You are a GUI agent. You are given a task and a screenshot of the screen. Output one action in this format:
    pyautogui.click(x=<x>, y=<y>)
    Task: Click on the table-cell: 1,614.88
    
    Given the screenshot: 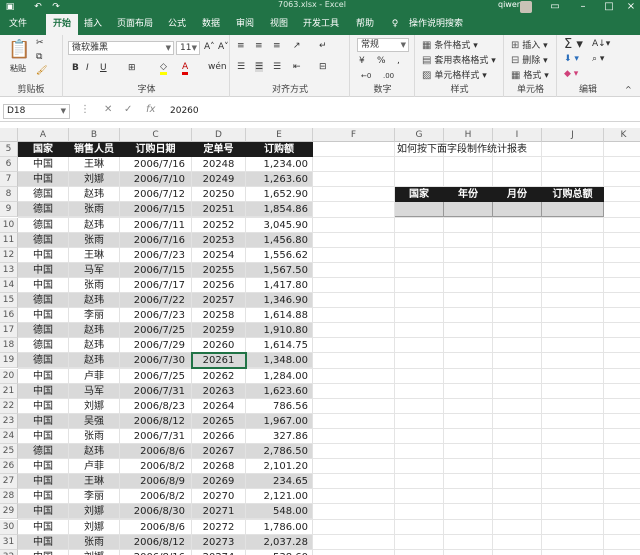 What is the action you would take?
    pyautogui.click(x=279, y=316)
    